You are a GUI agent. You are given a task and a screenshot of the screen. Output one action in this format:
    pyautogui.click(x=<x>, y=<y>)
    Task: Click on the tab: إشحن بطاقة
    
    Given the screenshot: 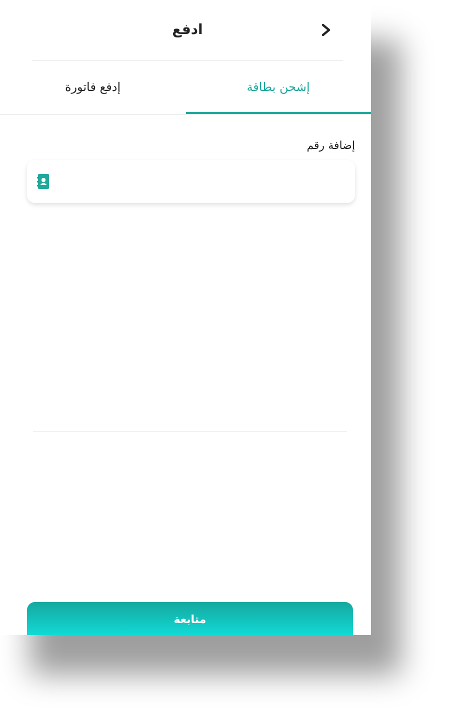 What is the action you would take?
    pyautogui.click(x=278, y=87)
    